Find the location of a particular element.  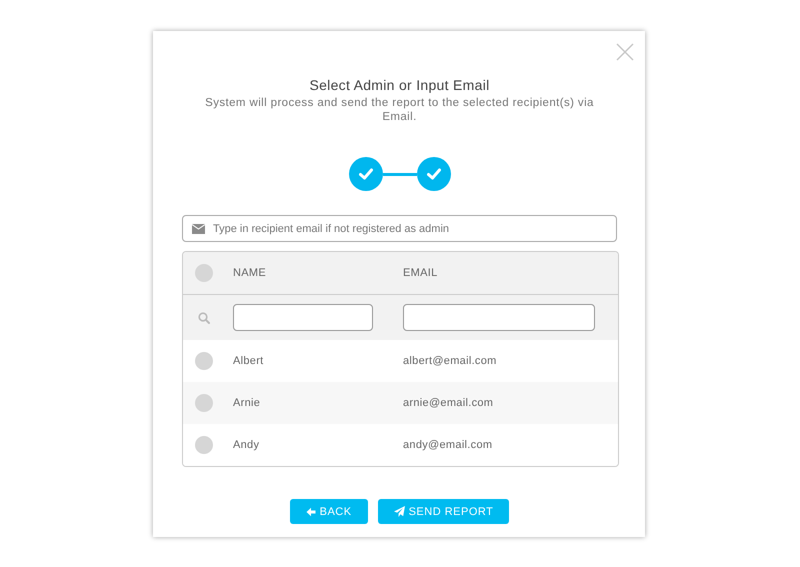

name-filter-field is located at coordinates (303, 317).